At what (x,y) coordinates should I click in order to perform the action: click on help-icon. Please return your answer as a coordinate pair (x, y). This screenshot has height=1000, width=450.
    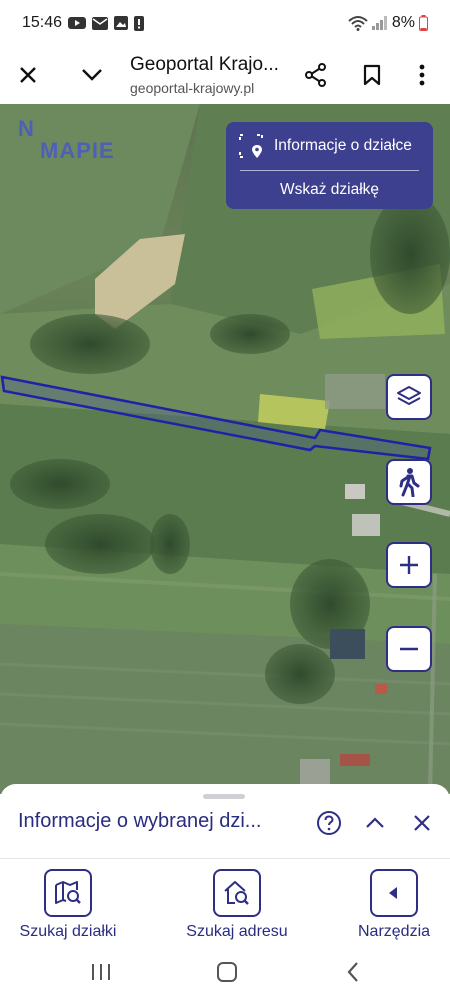
    Looking at the image, I should click on (329, 823).